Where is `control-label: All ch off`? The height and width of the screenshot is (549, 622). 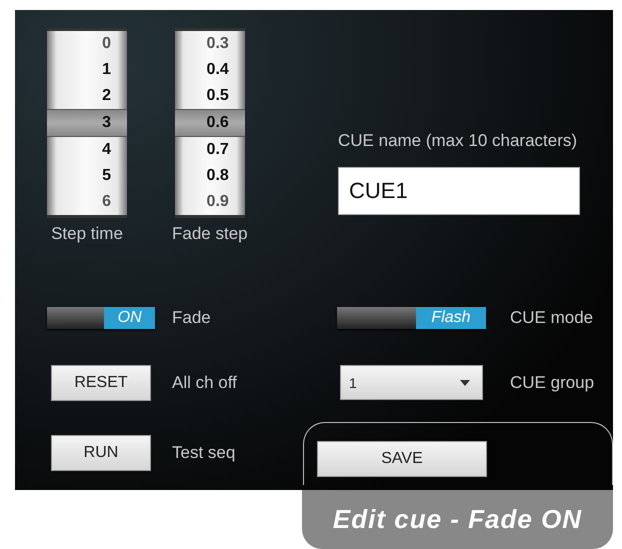
control-label: All ch off is located at coordinates (205, 382).